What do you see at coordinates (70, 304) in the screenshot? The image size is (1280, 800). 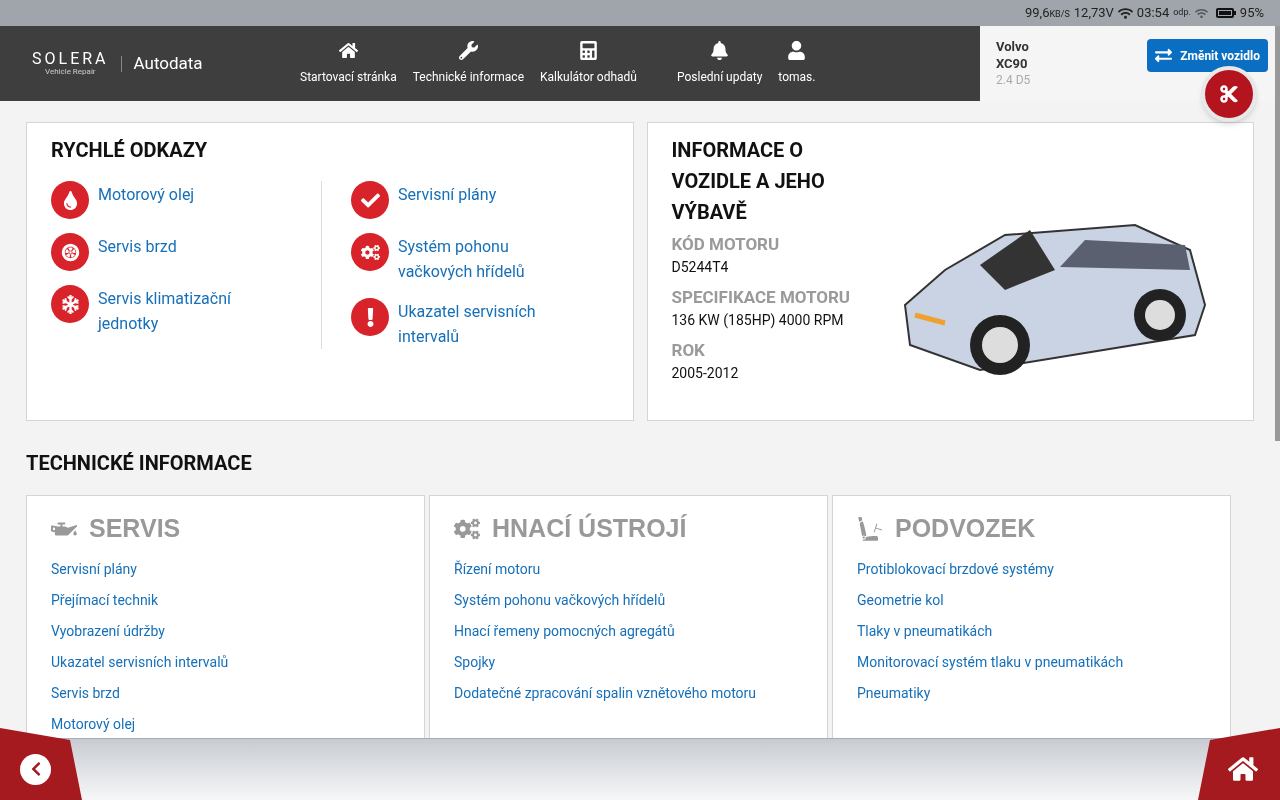 I see `snowflake-icon` at bounding box center [70, 304].